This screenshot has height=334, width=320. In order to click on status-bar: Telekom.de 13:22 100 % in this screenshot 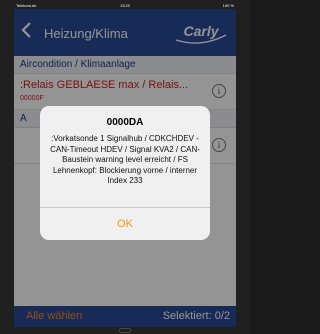, I will do `click(125, 5)`.